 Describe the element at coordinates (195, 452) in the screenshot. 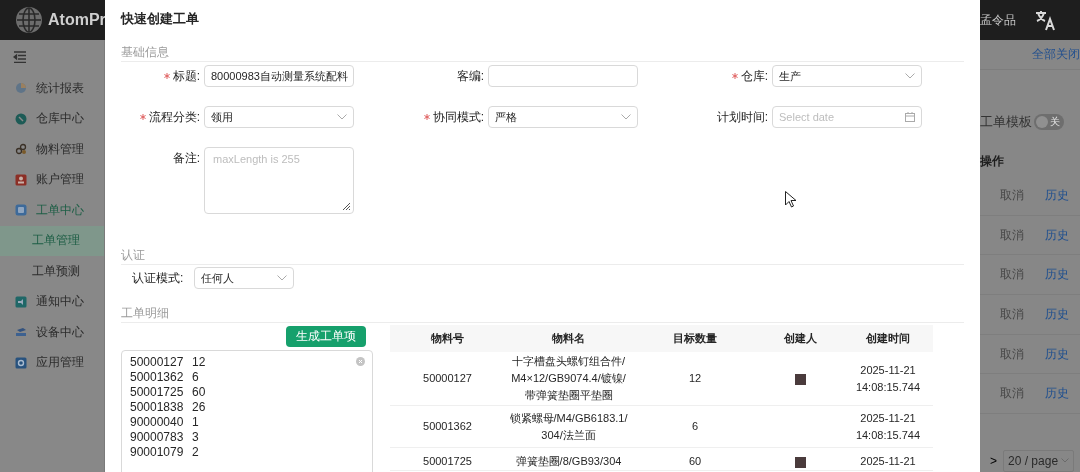

I see `item-quantity: 2` at that location.